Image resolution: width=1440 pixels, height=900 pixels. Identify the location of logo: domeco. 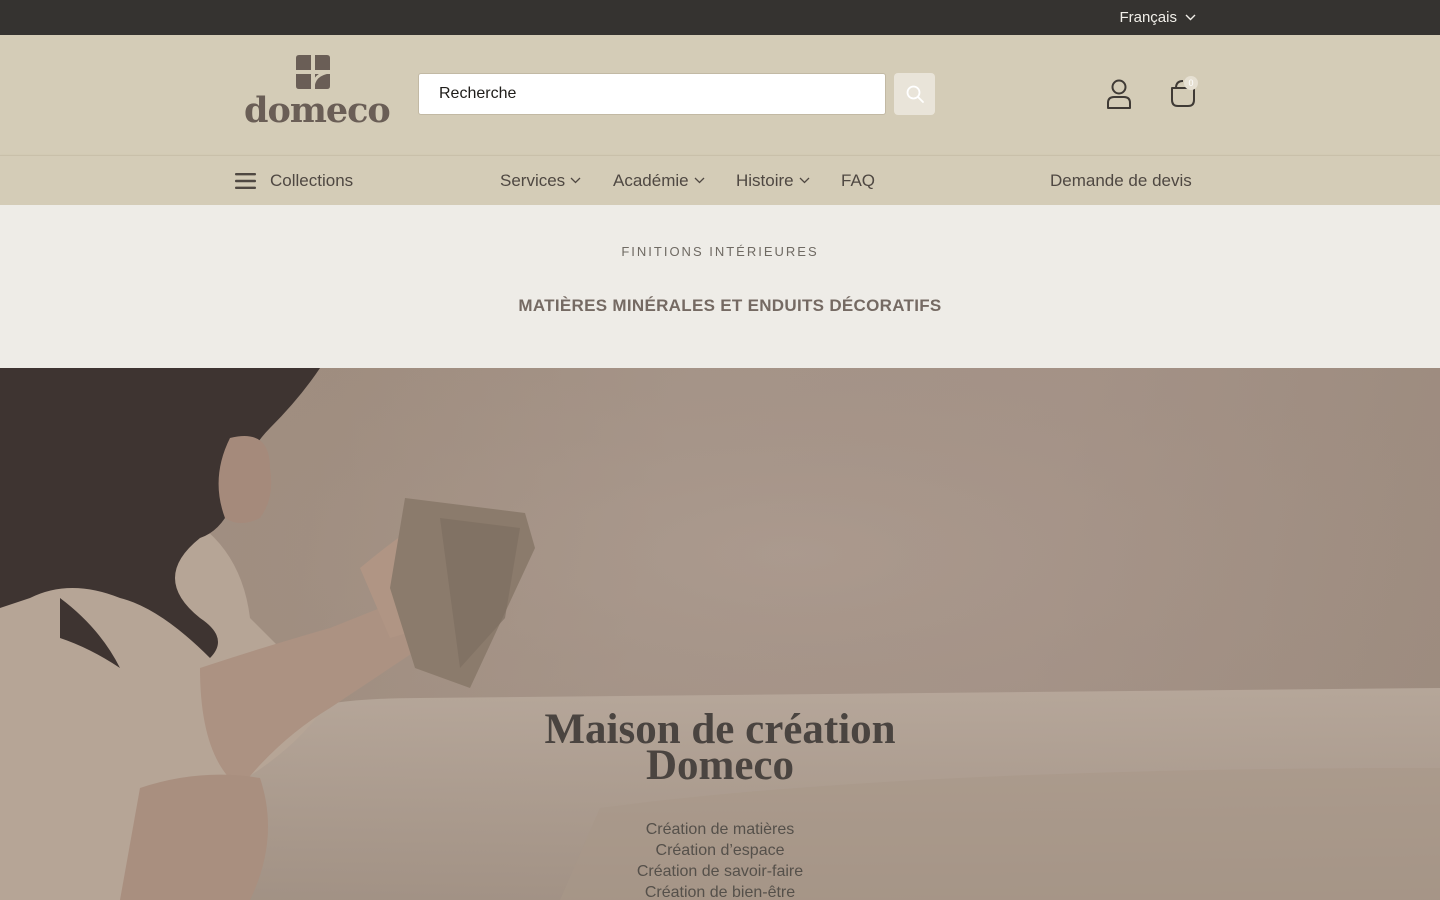
(317, 94).